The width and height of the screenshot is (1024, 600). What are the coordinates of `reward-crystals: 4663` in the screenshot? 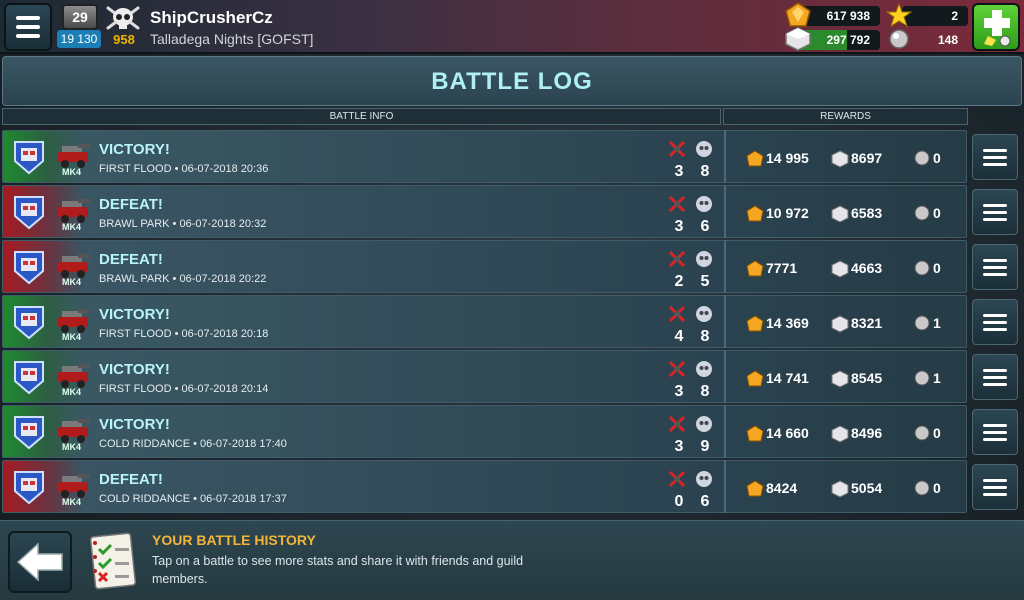 It's located at (867, 268).